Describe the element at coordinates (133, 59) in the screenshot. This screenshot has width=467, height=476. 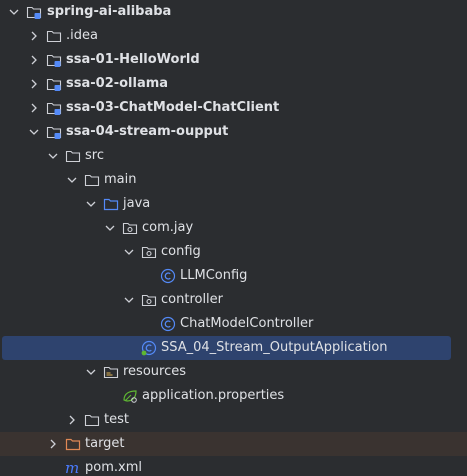
I see `tree-label-module1: ssa-01-HelloWorld` at that location.